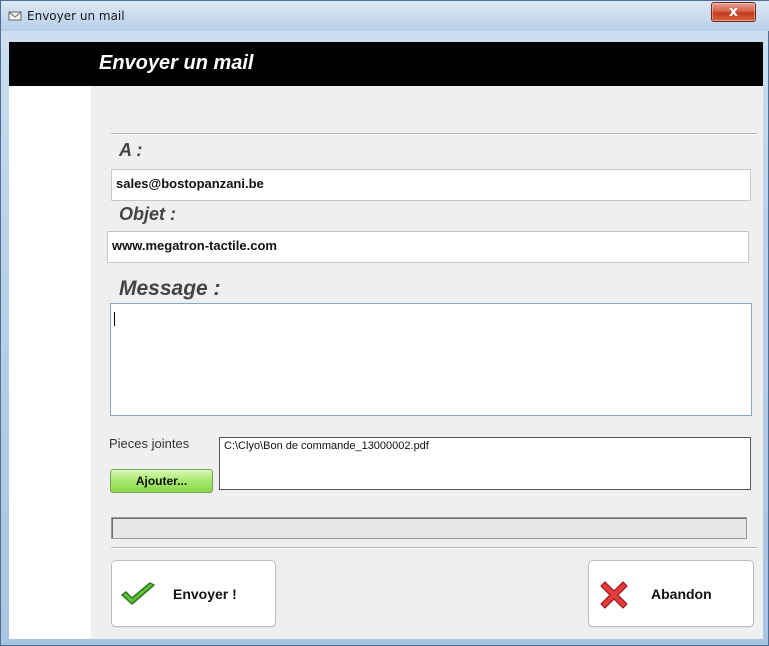 Image resolution: width=769 pixels, height=646 pixels. Describe the element at coordinates (485, 463) in the screenshot. I see `attachments-list: C:\Clyo\Bon de commande_13000002.pdf` at that location.